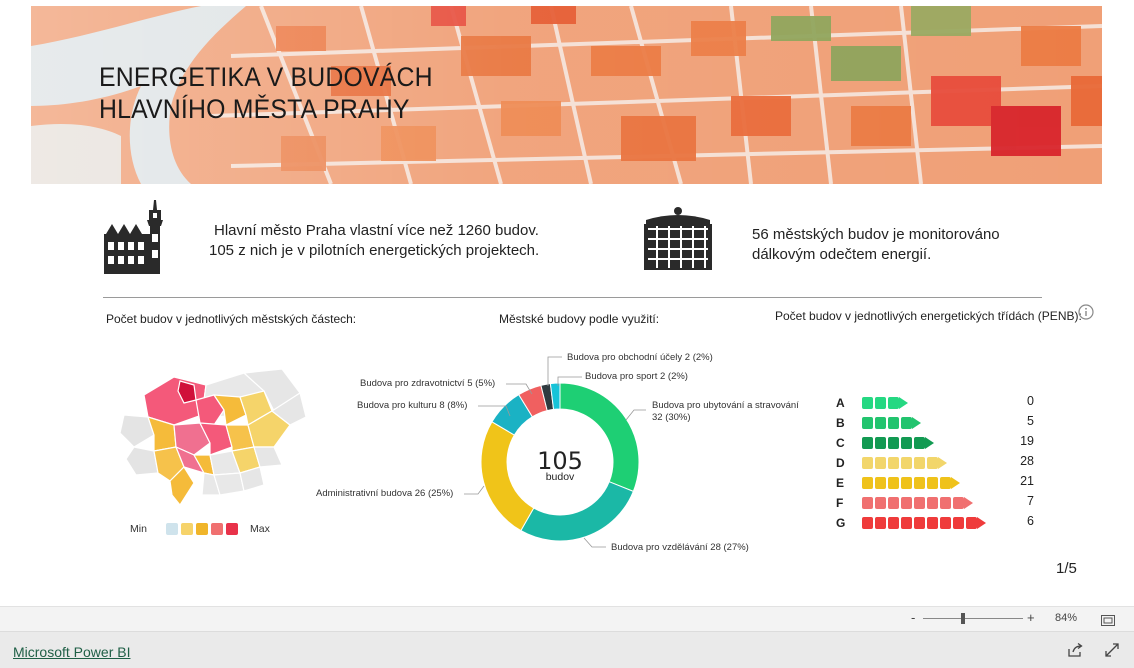  What do you see at coordinates (560, 477) in the screenshot?
I see `donut-unit: budov` at bounding box center [560, 477].